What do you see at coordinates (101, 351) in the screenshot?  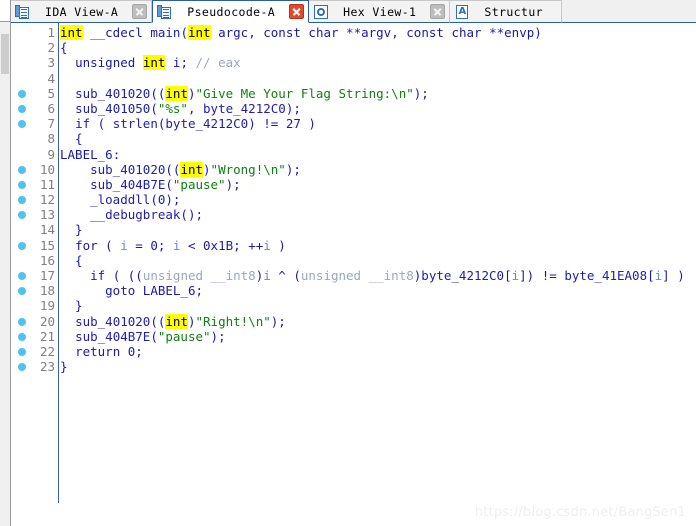 I see `code-line-text: return 0;` at bounding box center [101, 351].